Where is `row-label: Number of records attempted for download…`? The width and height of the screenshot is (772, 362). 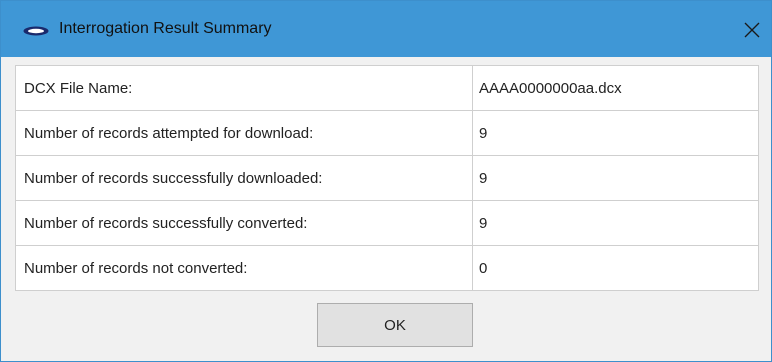 row-label: Number of records attempted for download… is located at coordinates (244, 133).